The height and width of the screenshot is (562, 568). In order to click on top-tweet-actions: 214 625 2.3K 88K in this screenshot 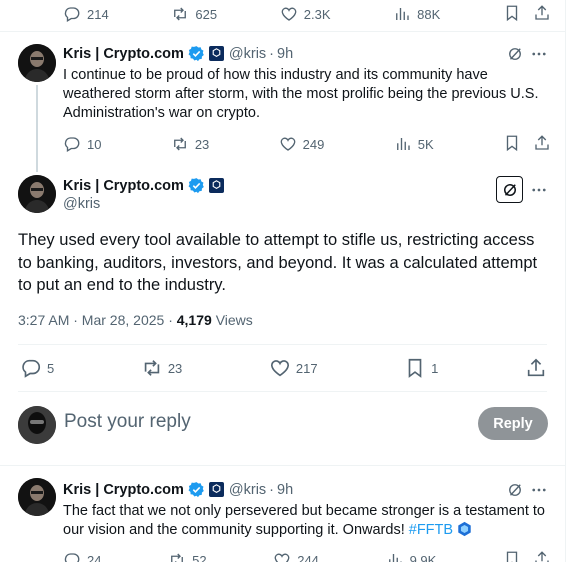, I will do `click(307, 14)`.